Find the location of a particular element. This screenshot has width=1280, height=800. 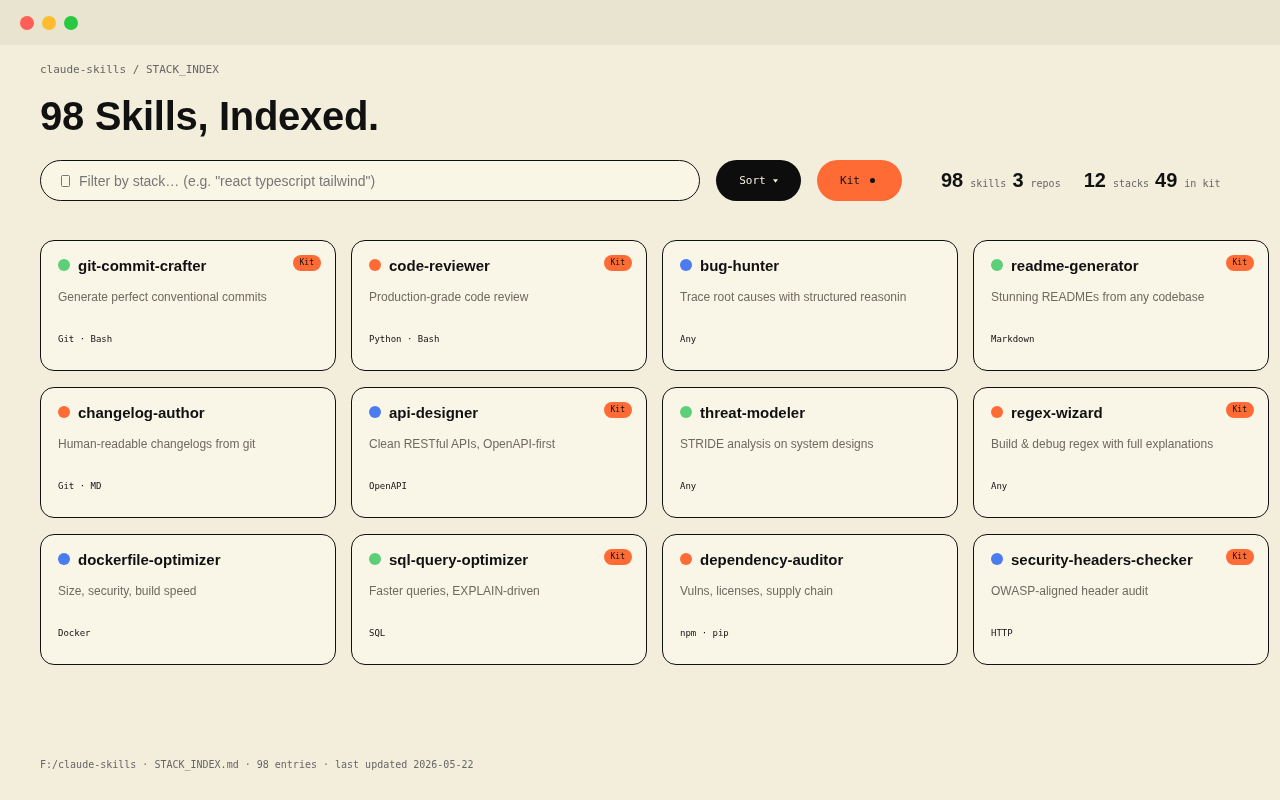

skill-name: dockerfile-optimizer is located at coordinates (149, 559).